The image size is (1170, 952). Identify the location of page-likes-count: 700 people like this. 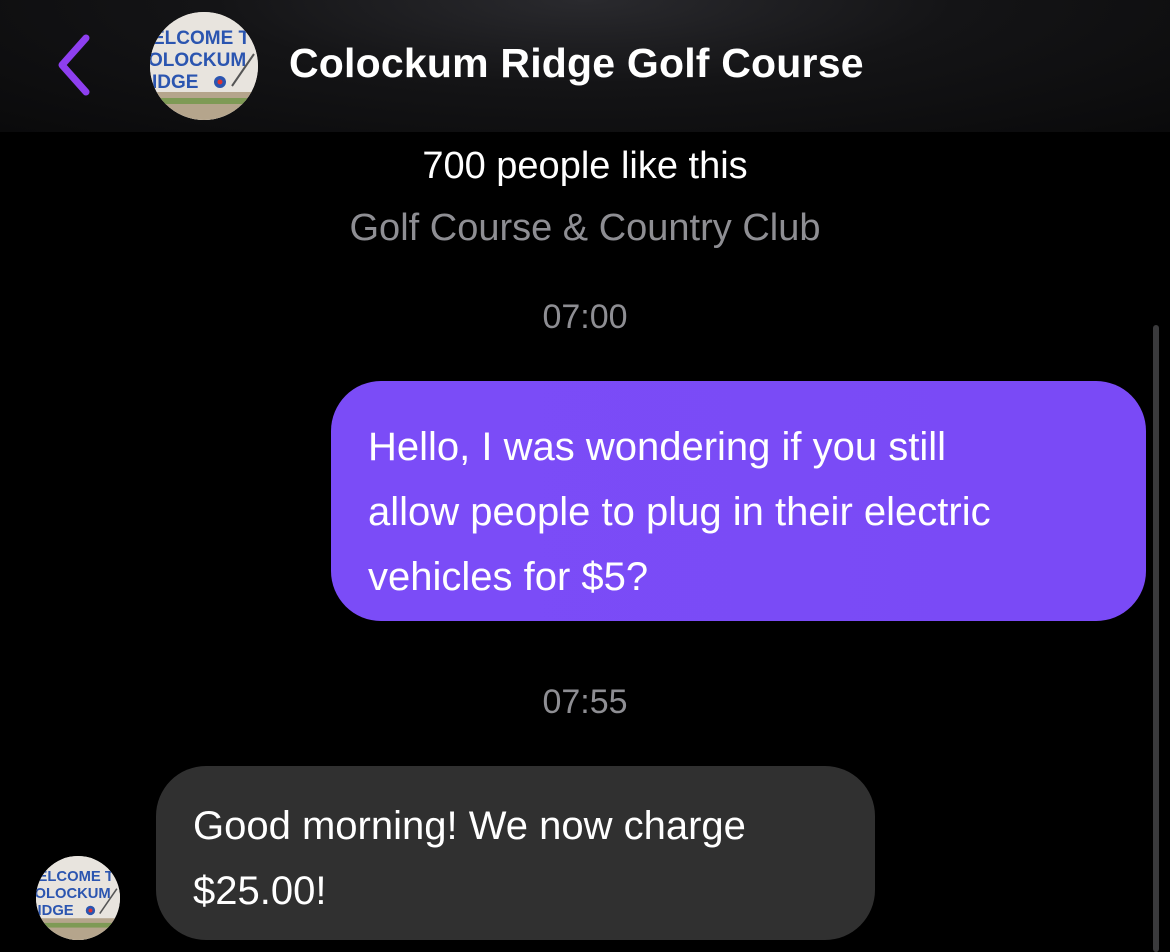
(585, 166).